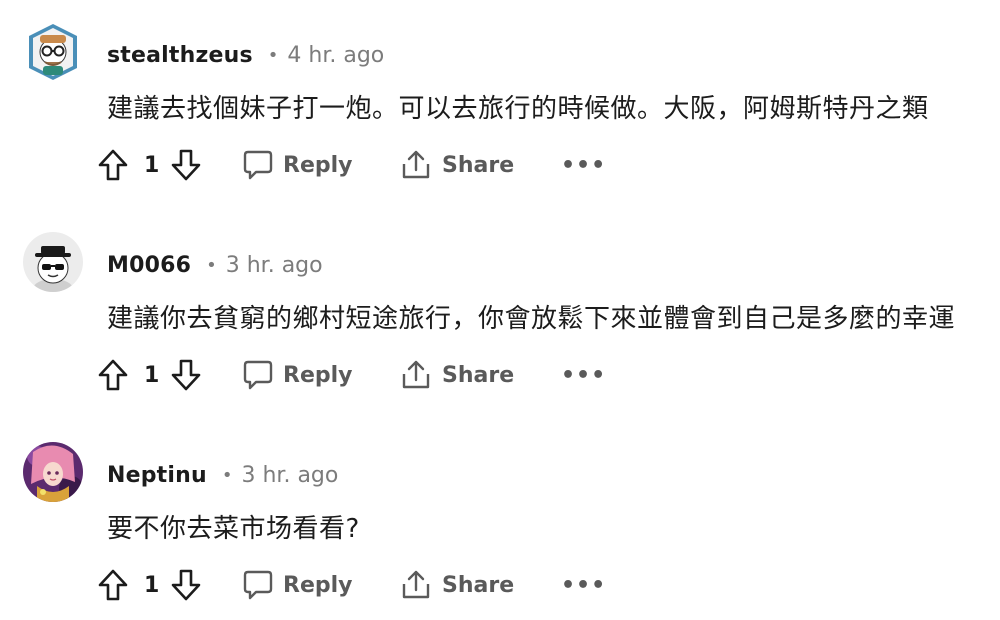 This screenshot has height=620, width=1000. I want to click on comment-header: stealthzeus • 4 hr. ago, so click(245, 55).